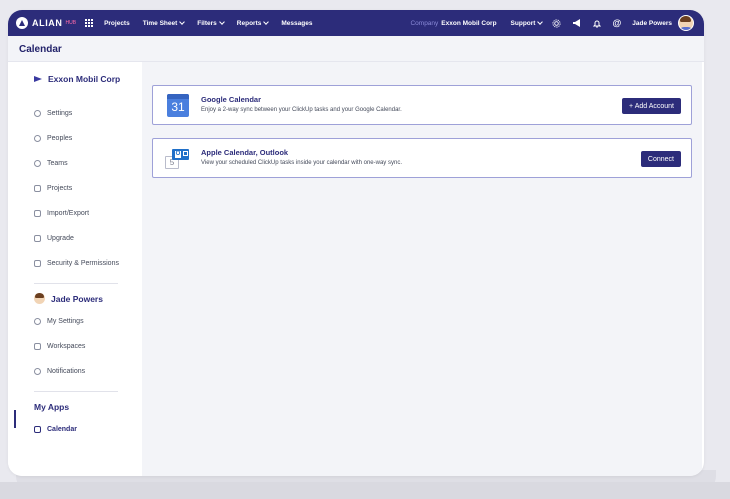 This screenshot has width=730, height=499. What do you see at coordinates (37, 213) in the screenshot?
I see `import-icon` at bounding box center [37, 213].